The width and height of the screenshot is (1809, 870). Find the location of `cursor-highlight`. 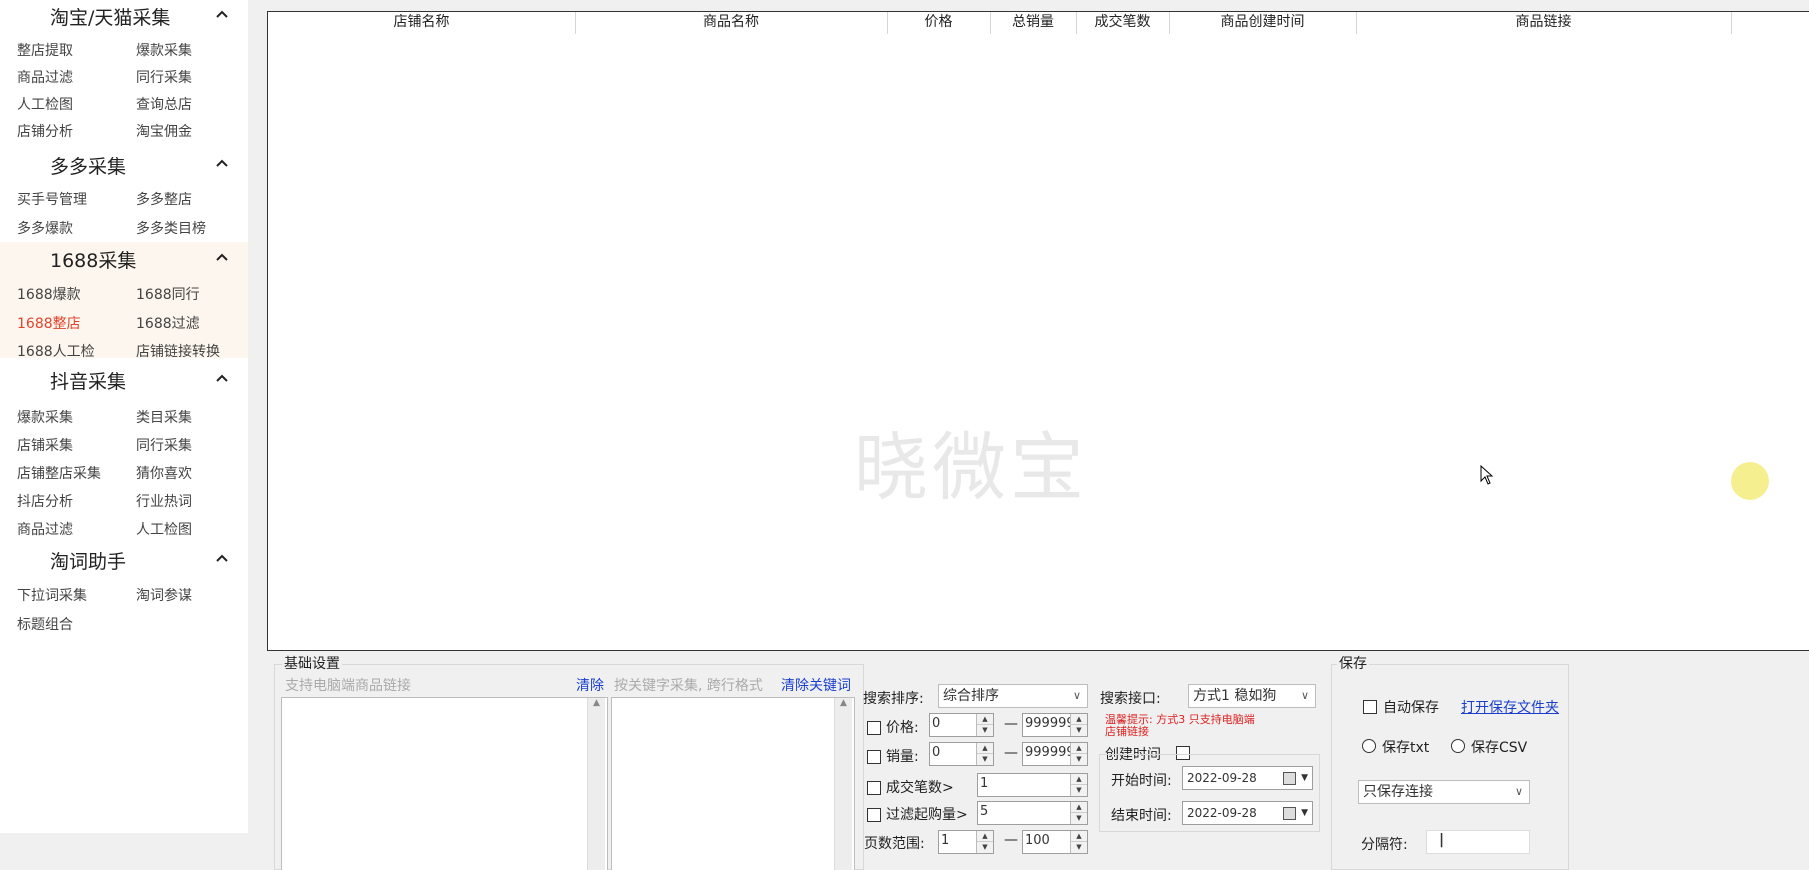

cursor-highlight is located at coordinates (1750, 481).